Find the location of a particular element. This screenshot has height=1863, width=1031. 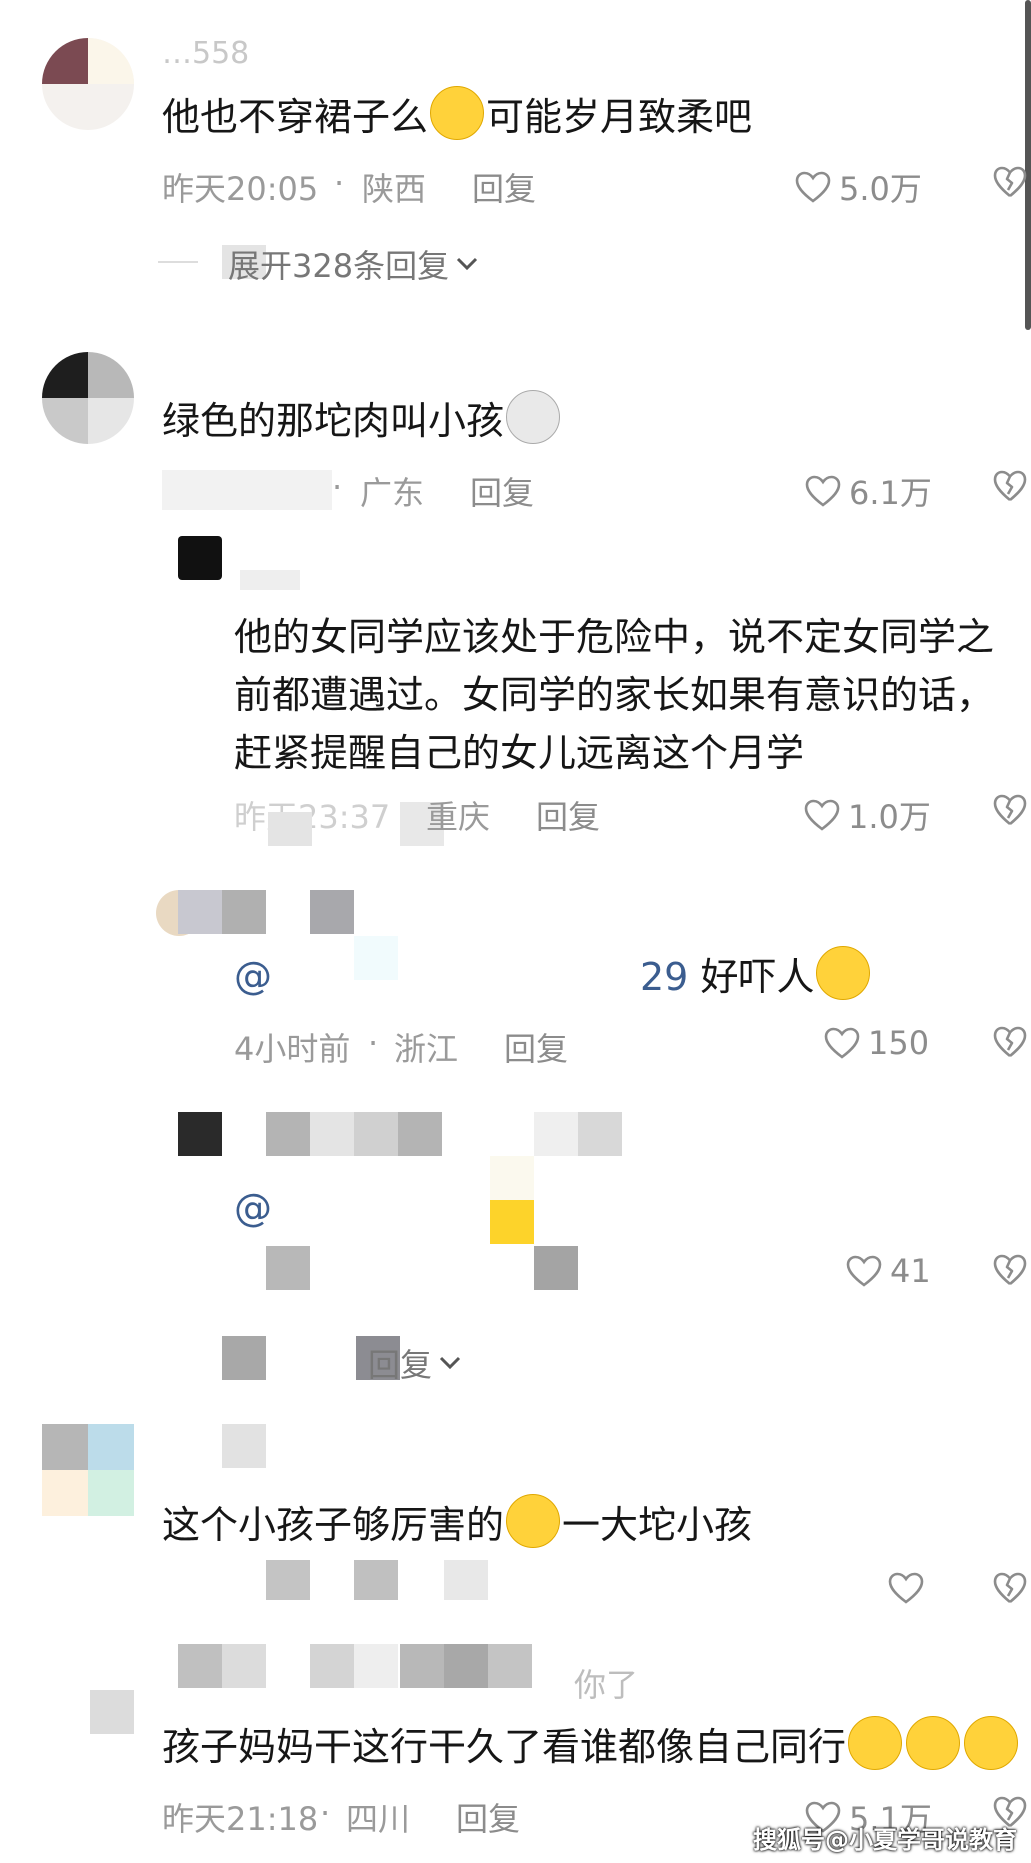

reply-text-line: 他的女同学应该处于危险中，说不定女同学之 is located at coordinates (614, 637).